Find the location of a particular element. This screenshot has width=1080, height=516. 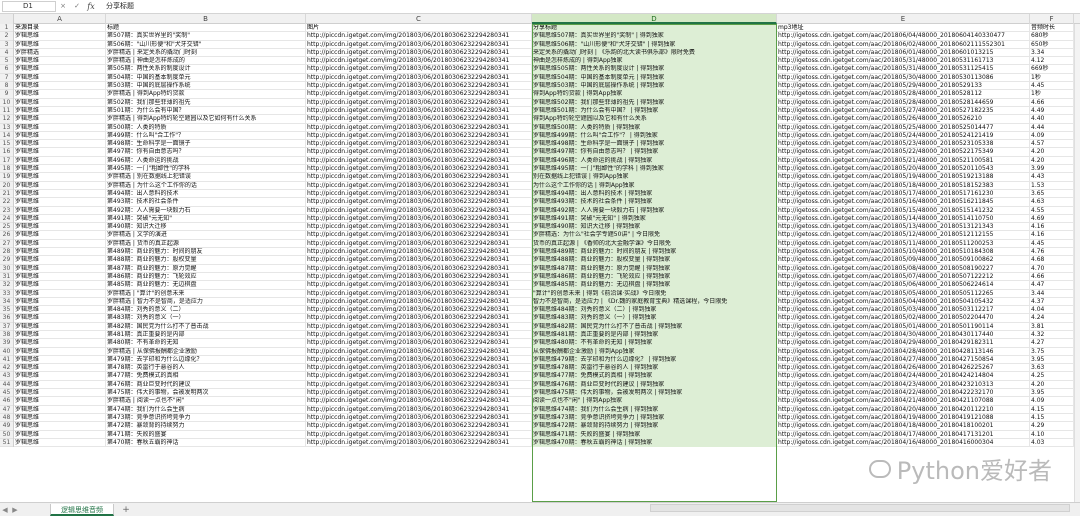

cell-b: 罗胖精选 | 别在数据线上犯错误 is located at coordinates (206, 177).